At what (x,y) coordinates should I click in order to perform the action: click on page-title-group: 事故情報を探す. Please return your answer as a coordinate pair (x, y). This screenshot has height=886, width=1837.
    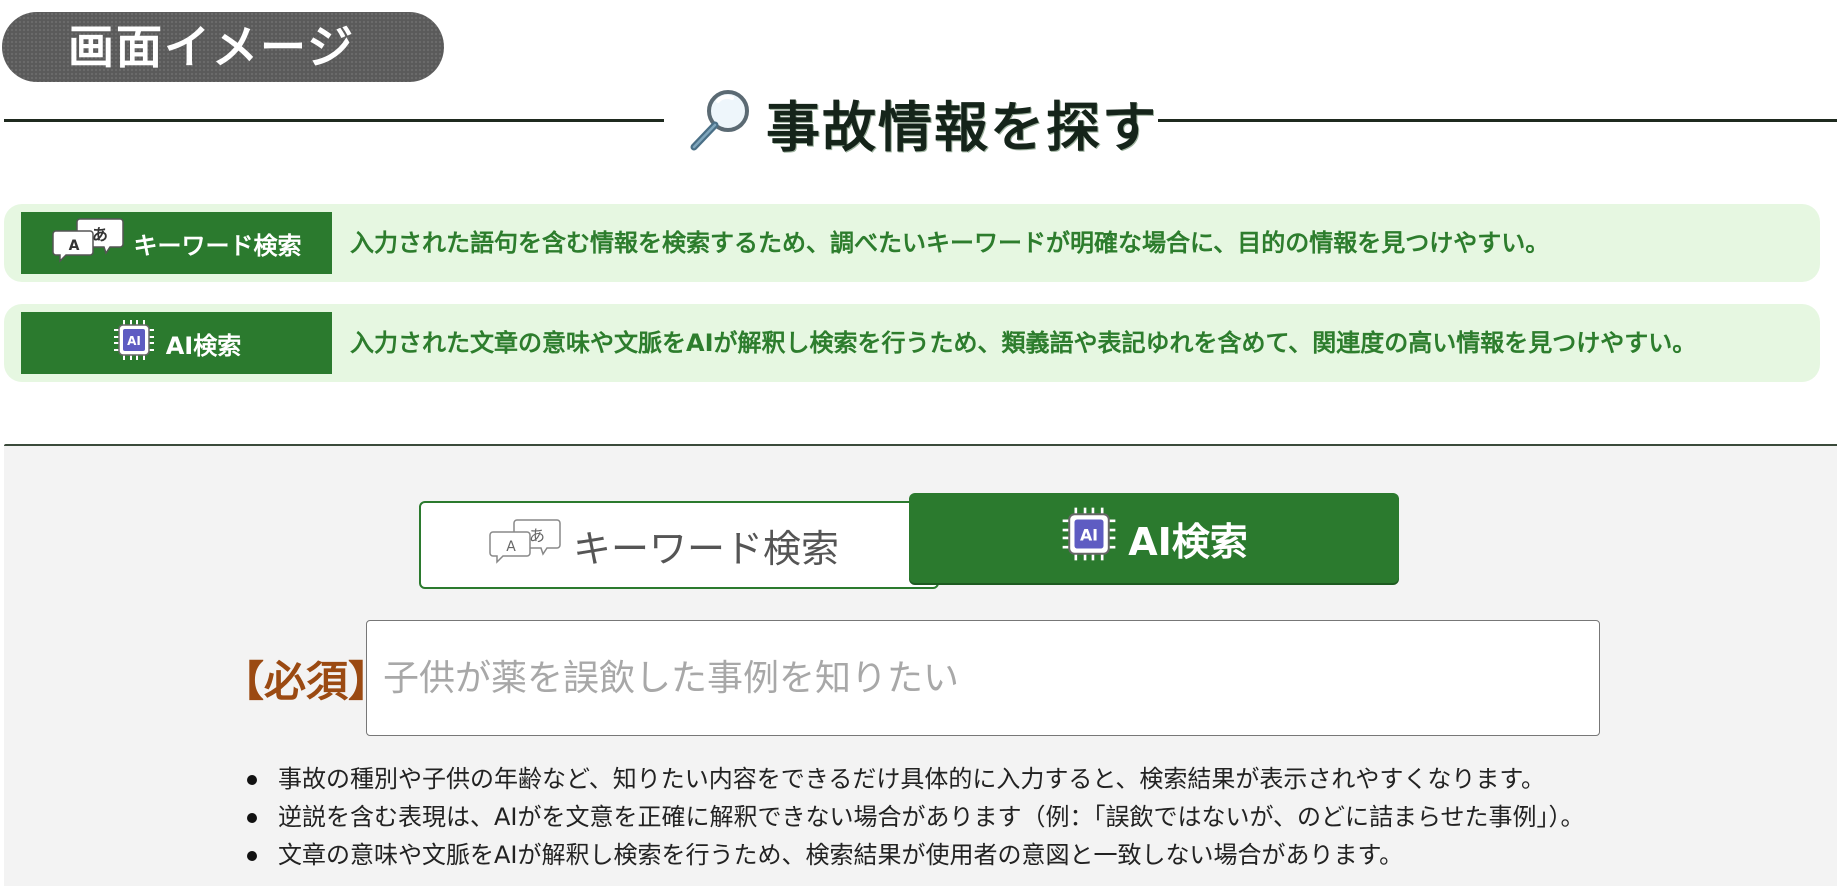
    Looking at the image, I should click on (922, 122).